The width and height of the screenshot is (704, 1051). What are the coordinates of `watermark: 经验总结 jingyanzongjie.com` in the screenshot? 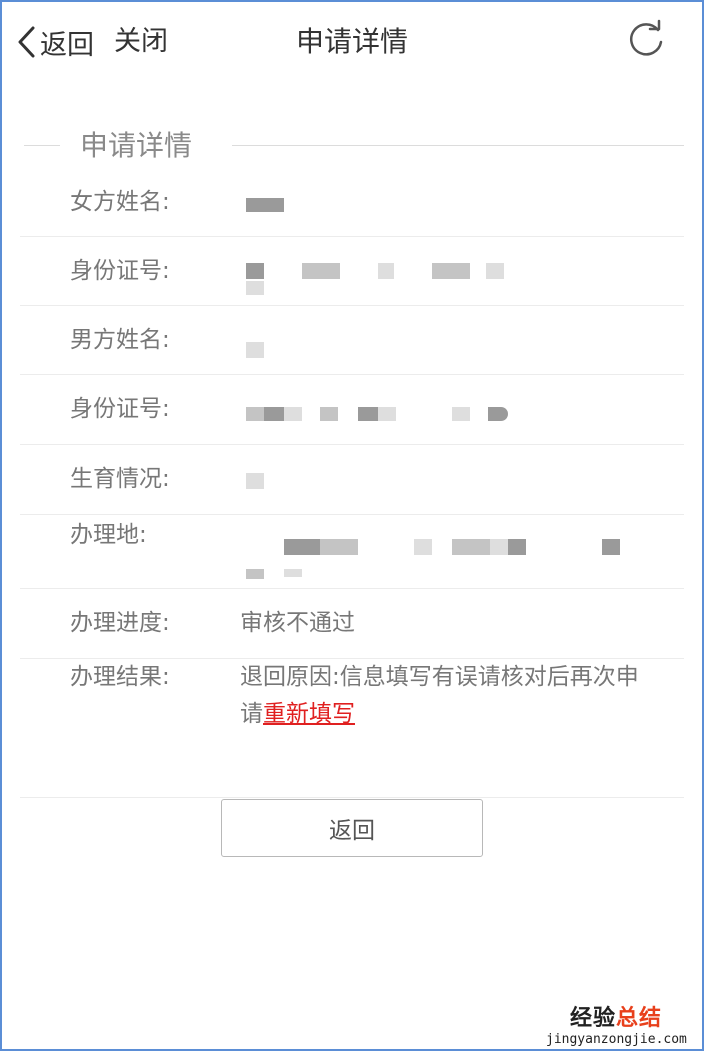 It's located at (616, 1023).